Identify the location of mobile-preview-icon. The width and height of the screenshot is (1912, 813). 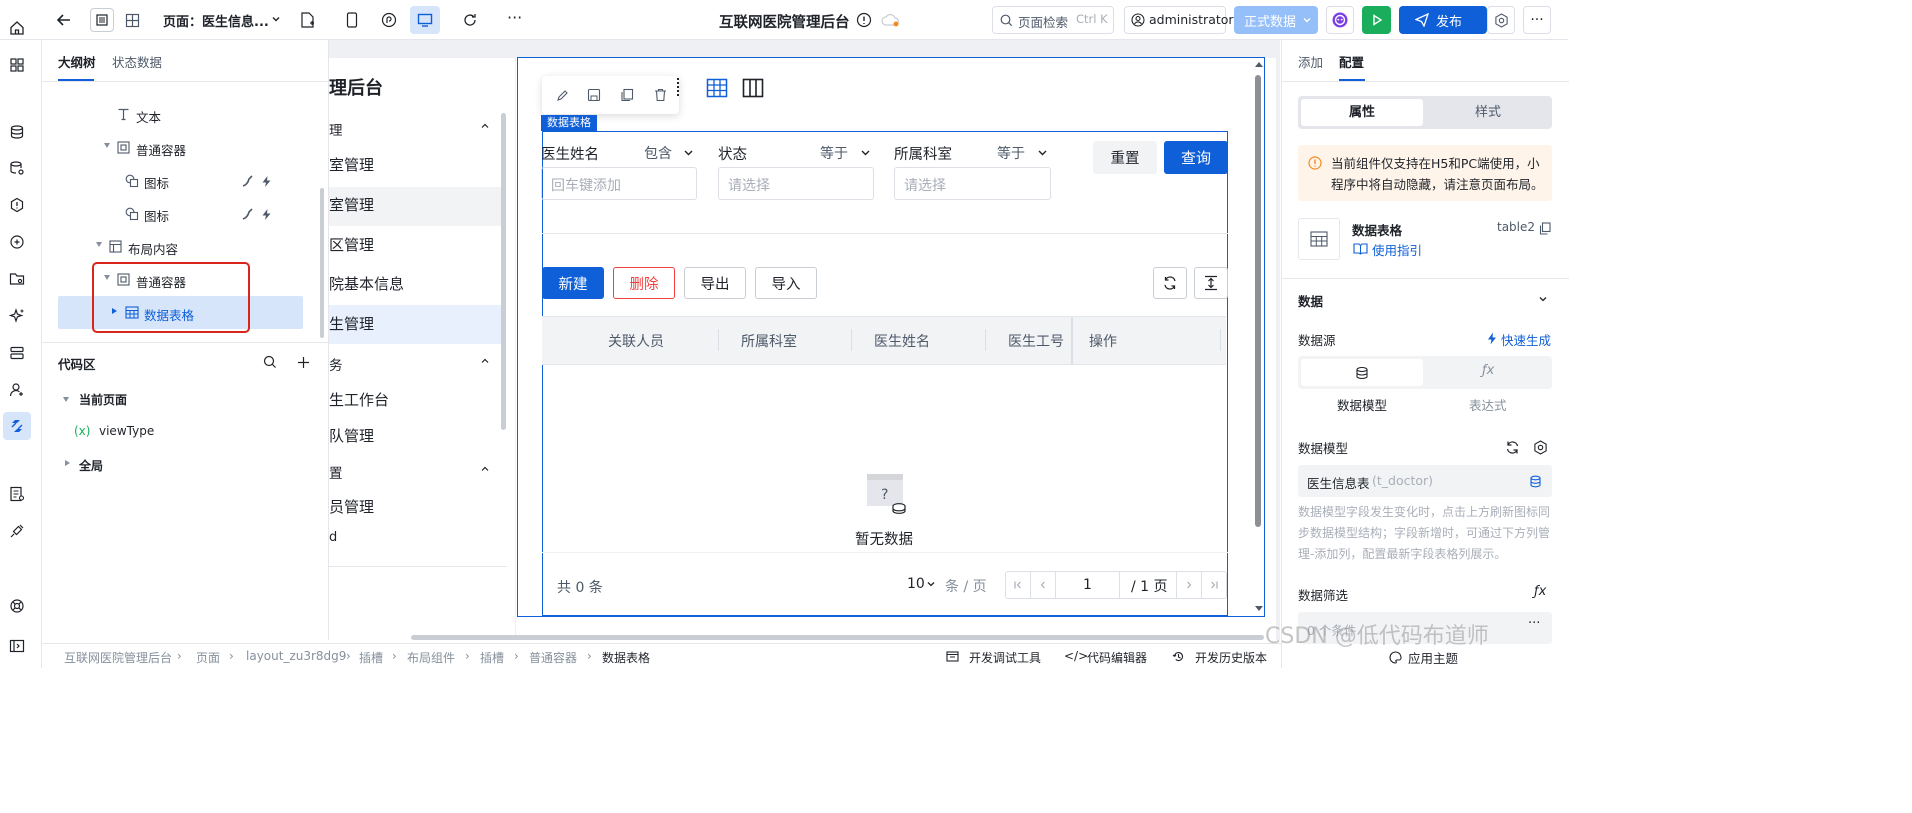
(352, 20).